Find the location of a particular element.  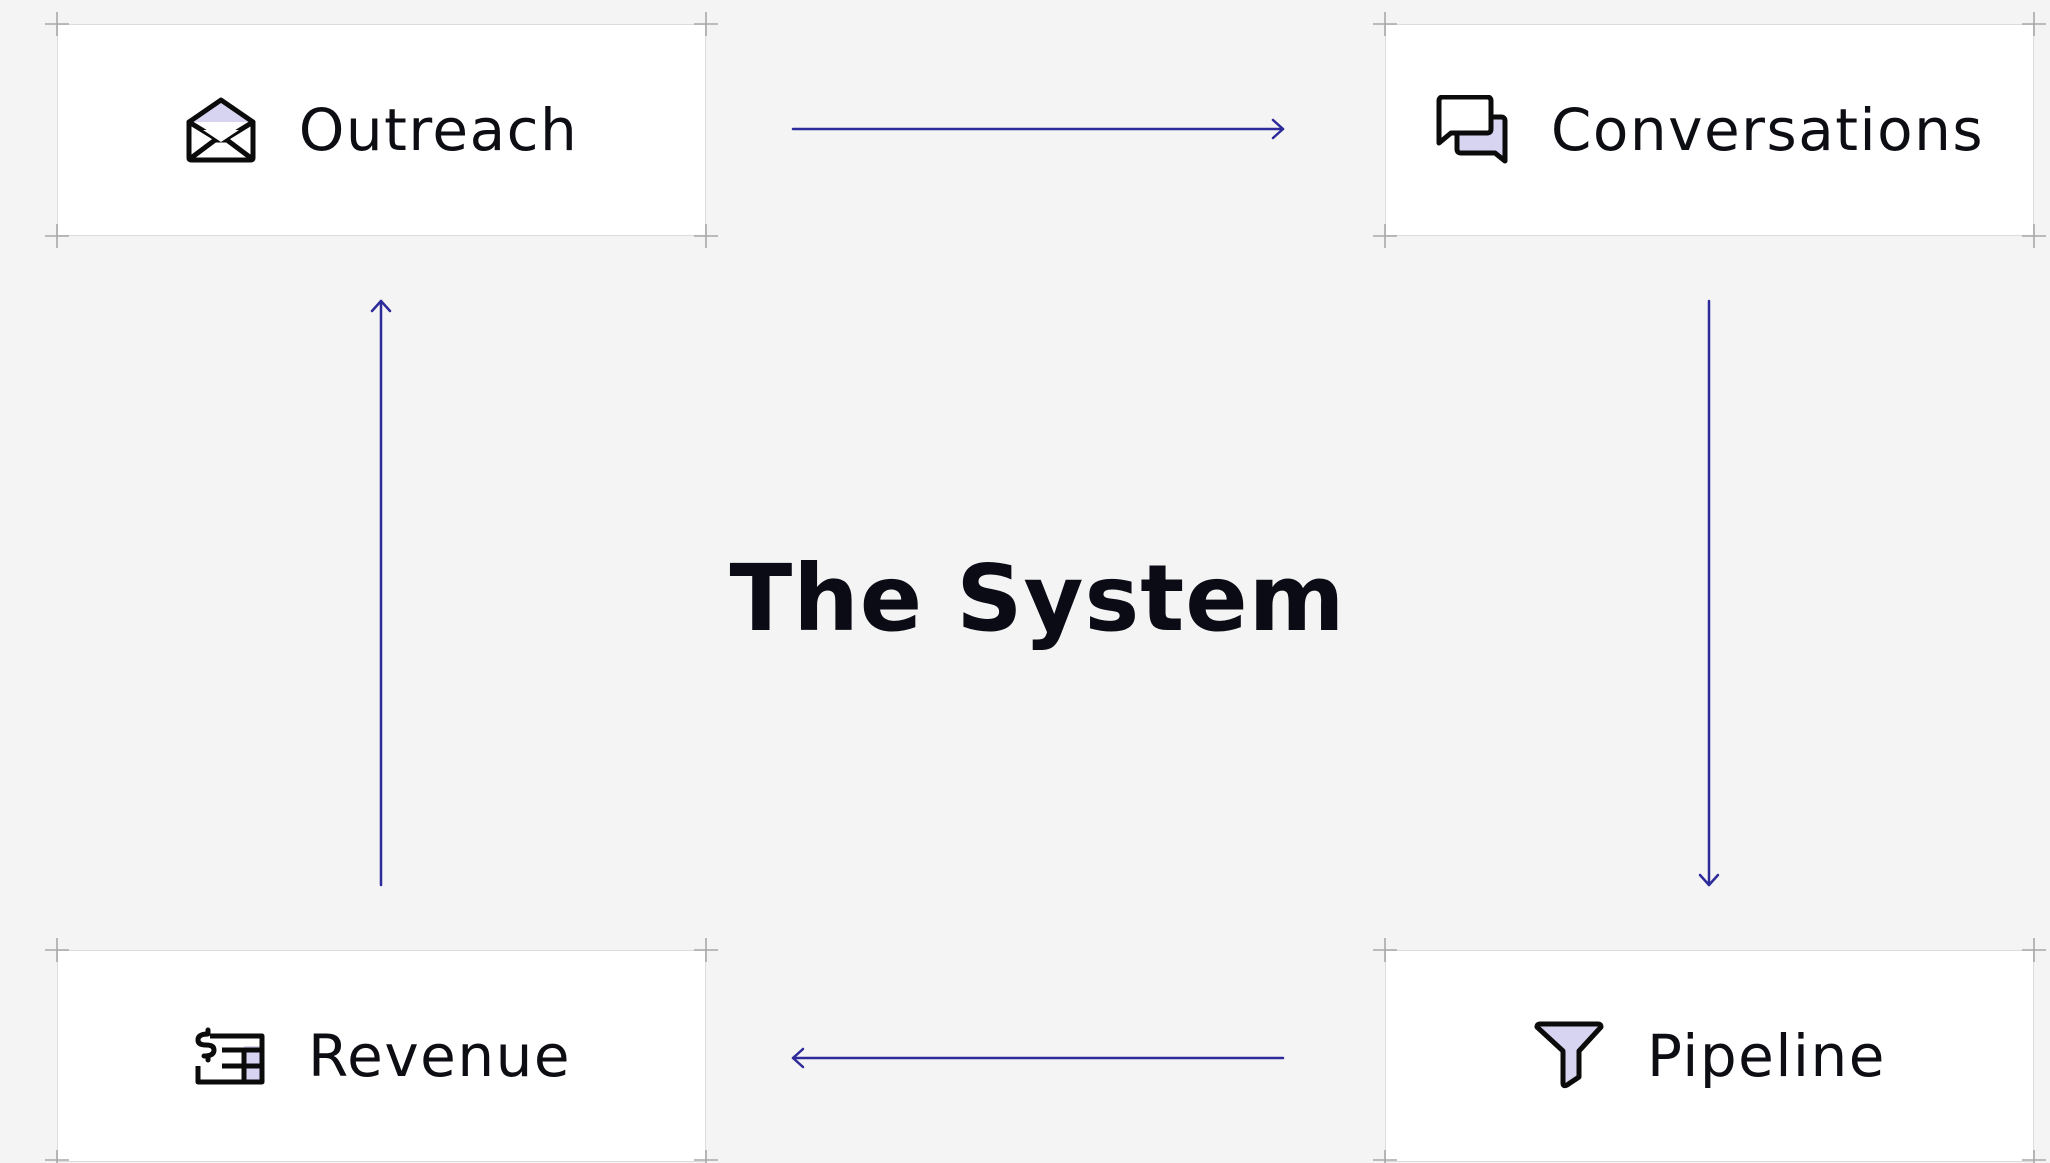

node-pipeline: Pipeline is located at coordinates (1709, 1056).